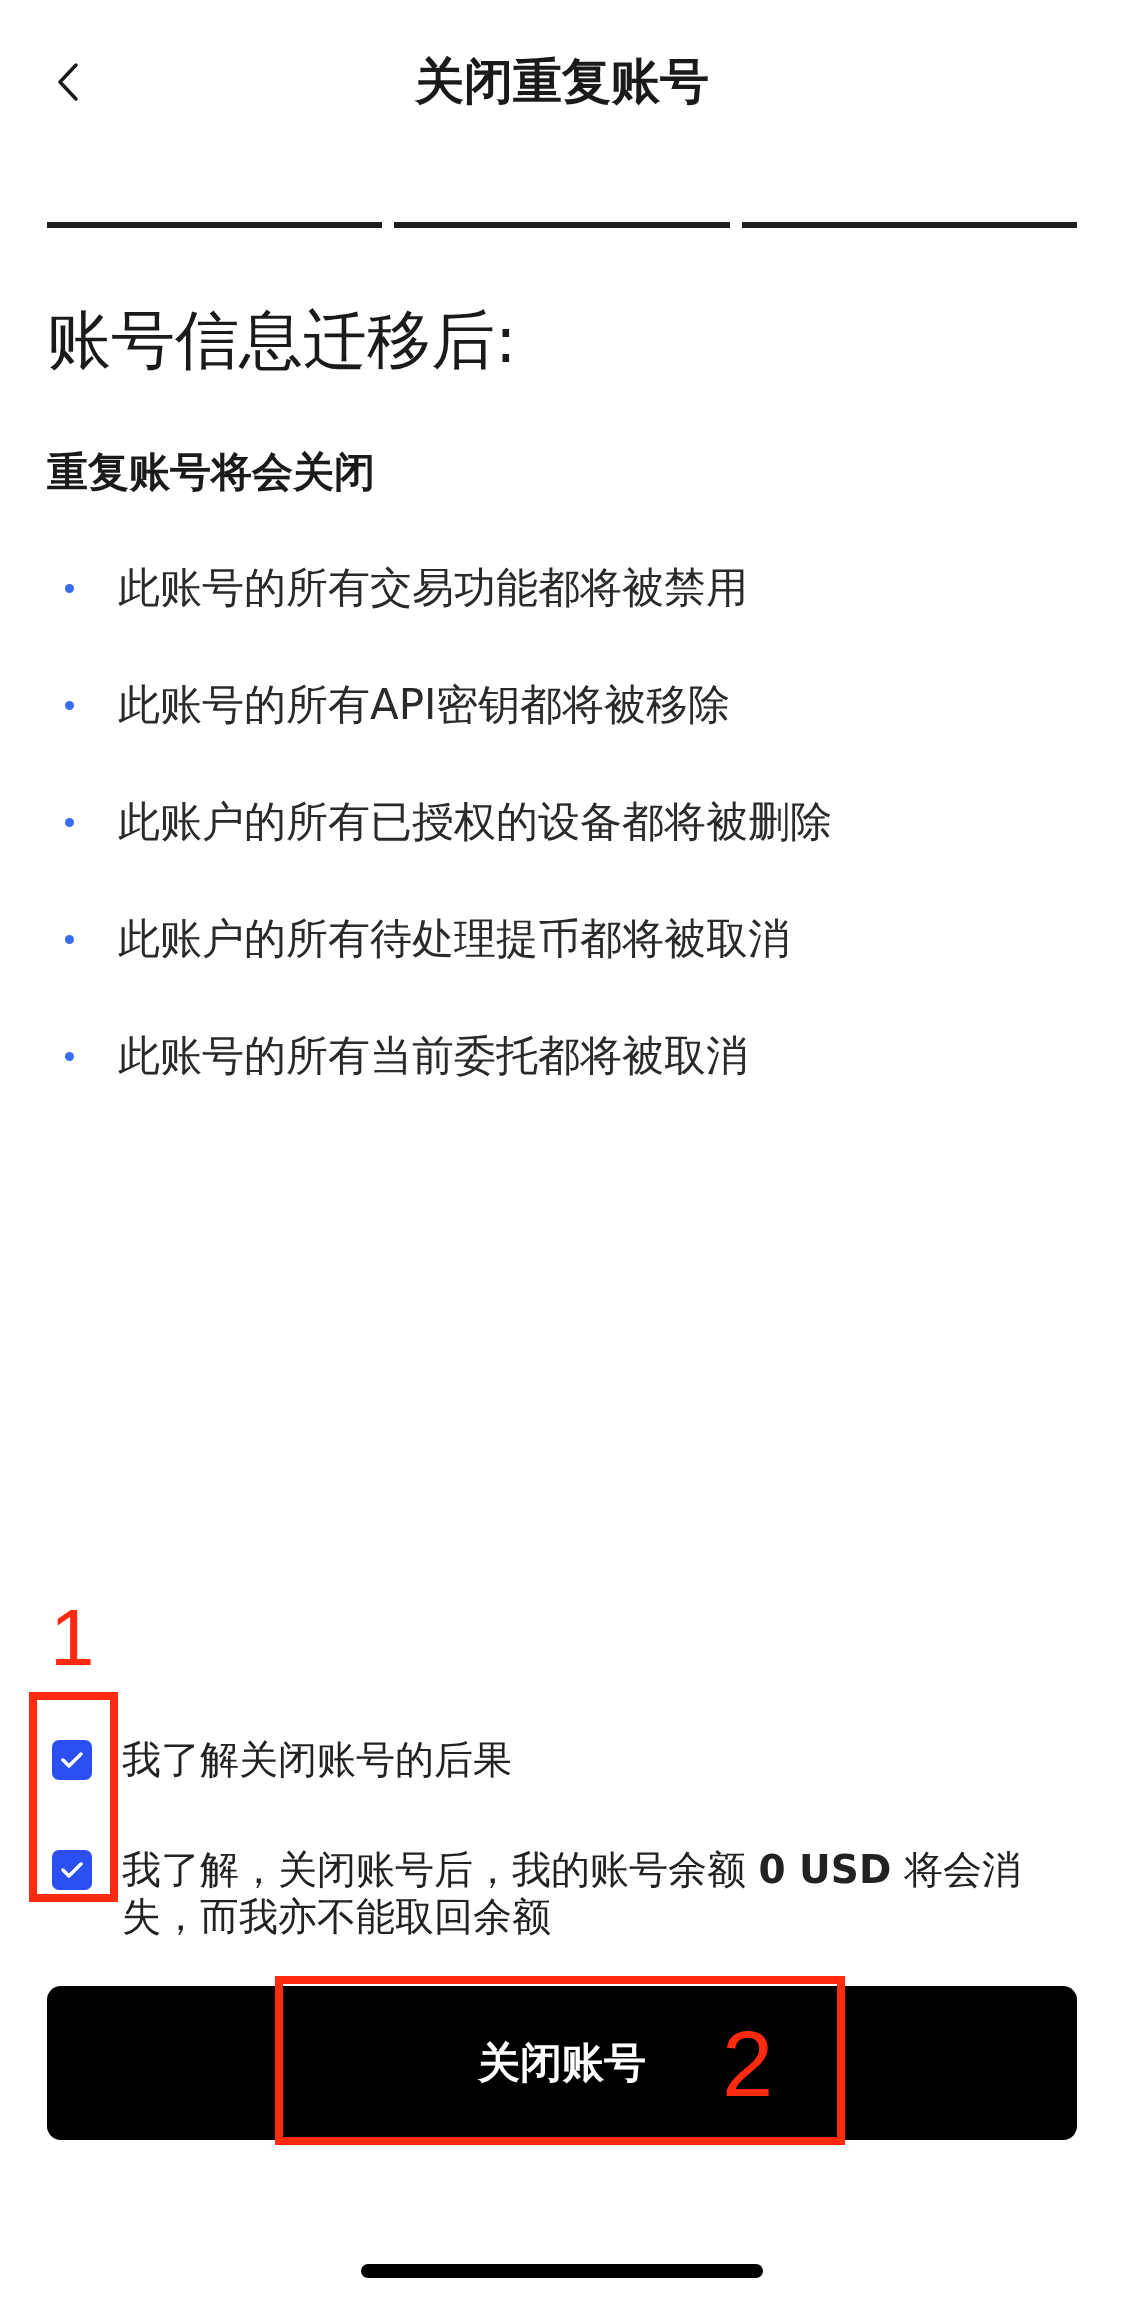  Describe the element at coordinates (572, 1893) in the screenshot. I see `agreement-text: 我了解，关闭账号后，我的账号余额 0 USD 将会消失，而我亦不能取回余额` at that location.